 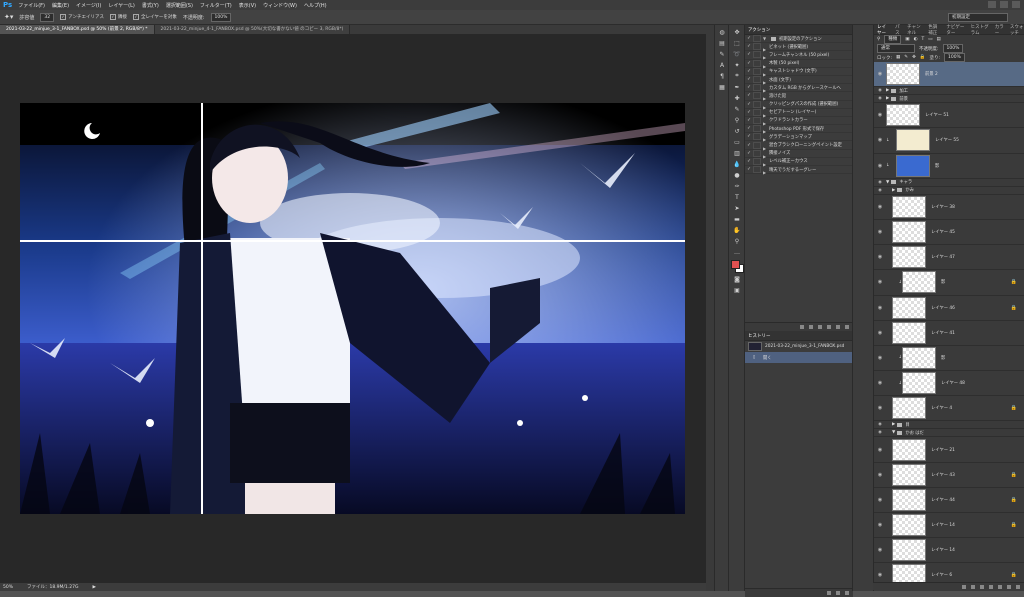 What do you see at coordinates (799, 358) in the screenshot?
I see `history-state-open: ▯ 開く` at bounding box center [799, 358].